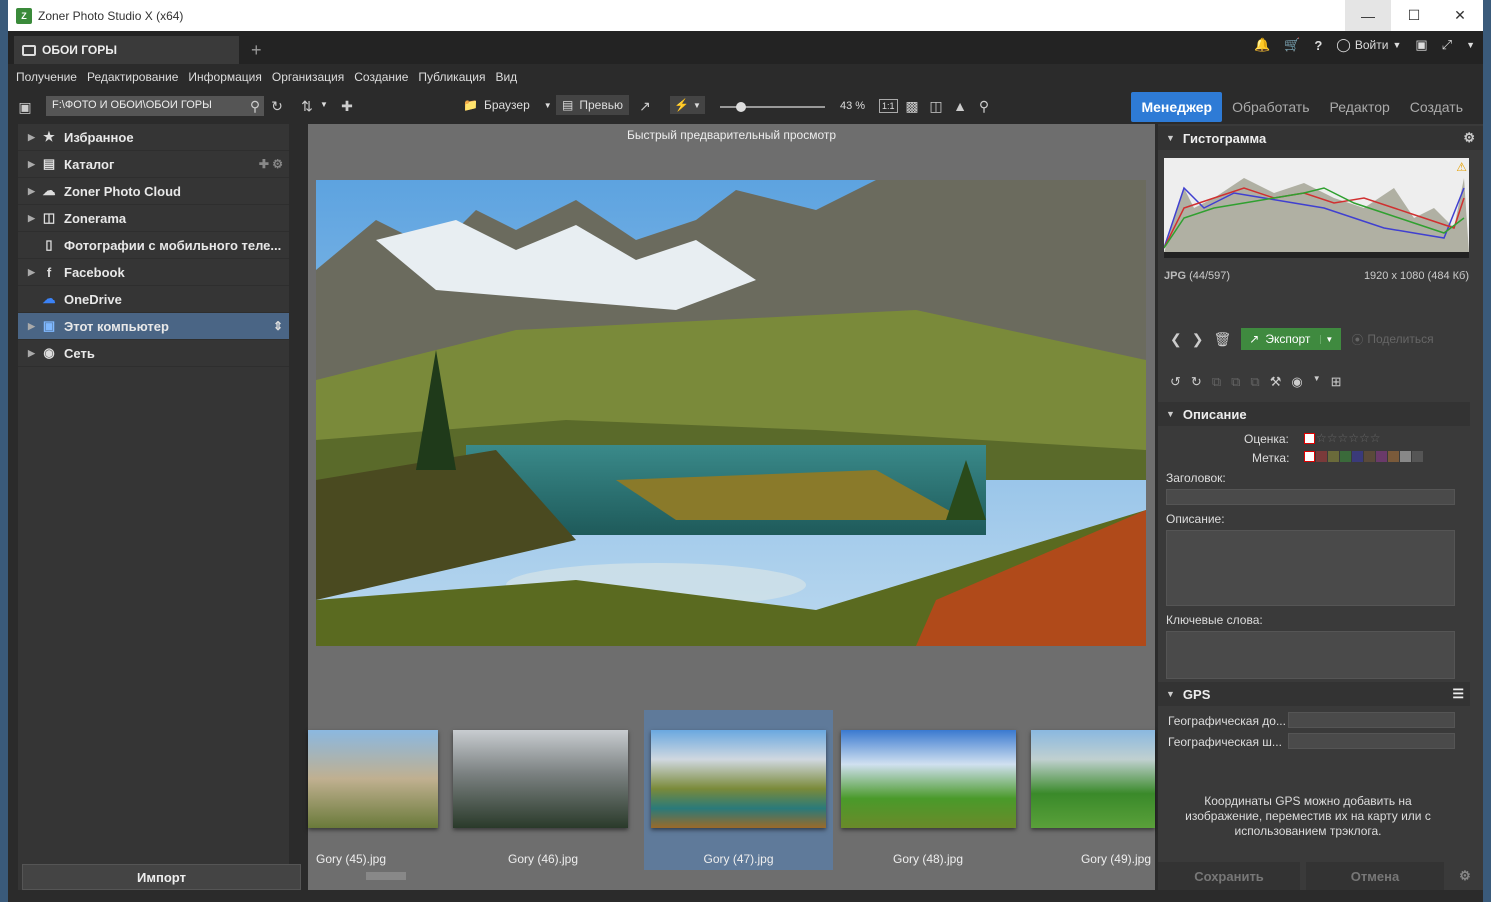 This screenshot has width=1491, height=902. What do you see at coordinates (1465, 876) in the screenshot?
I see `gear-icon: ⚙` at bounding box center [1465, 876].